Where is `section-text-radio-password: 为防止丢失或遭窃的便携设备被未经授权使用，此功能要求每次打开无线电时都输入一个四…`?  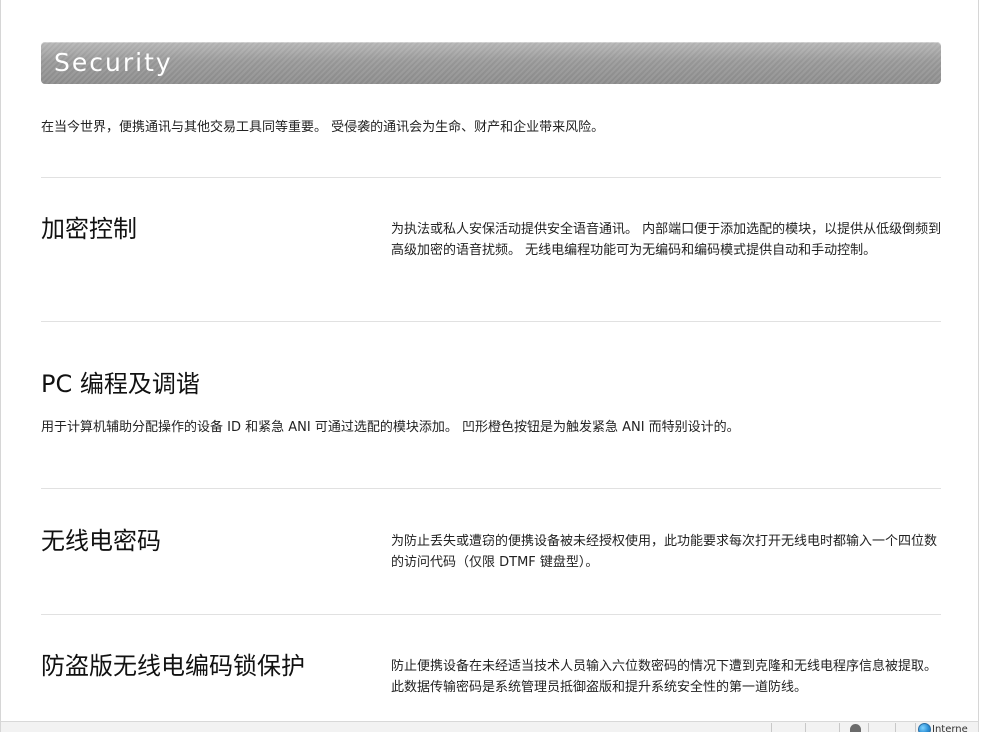 section-text-radio-password: 为防止丢失或遭窃的便携设备被未经授权使用，此功能要求每次打开无线电时都输入一个四… is located at coordinates (664, 552).